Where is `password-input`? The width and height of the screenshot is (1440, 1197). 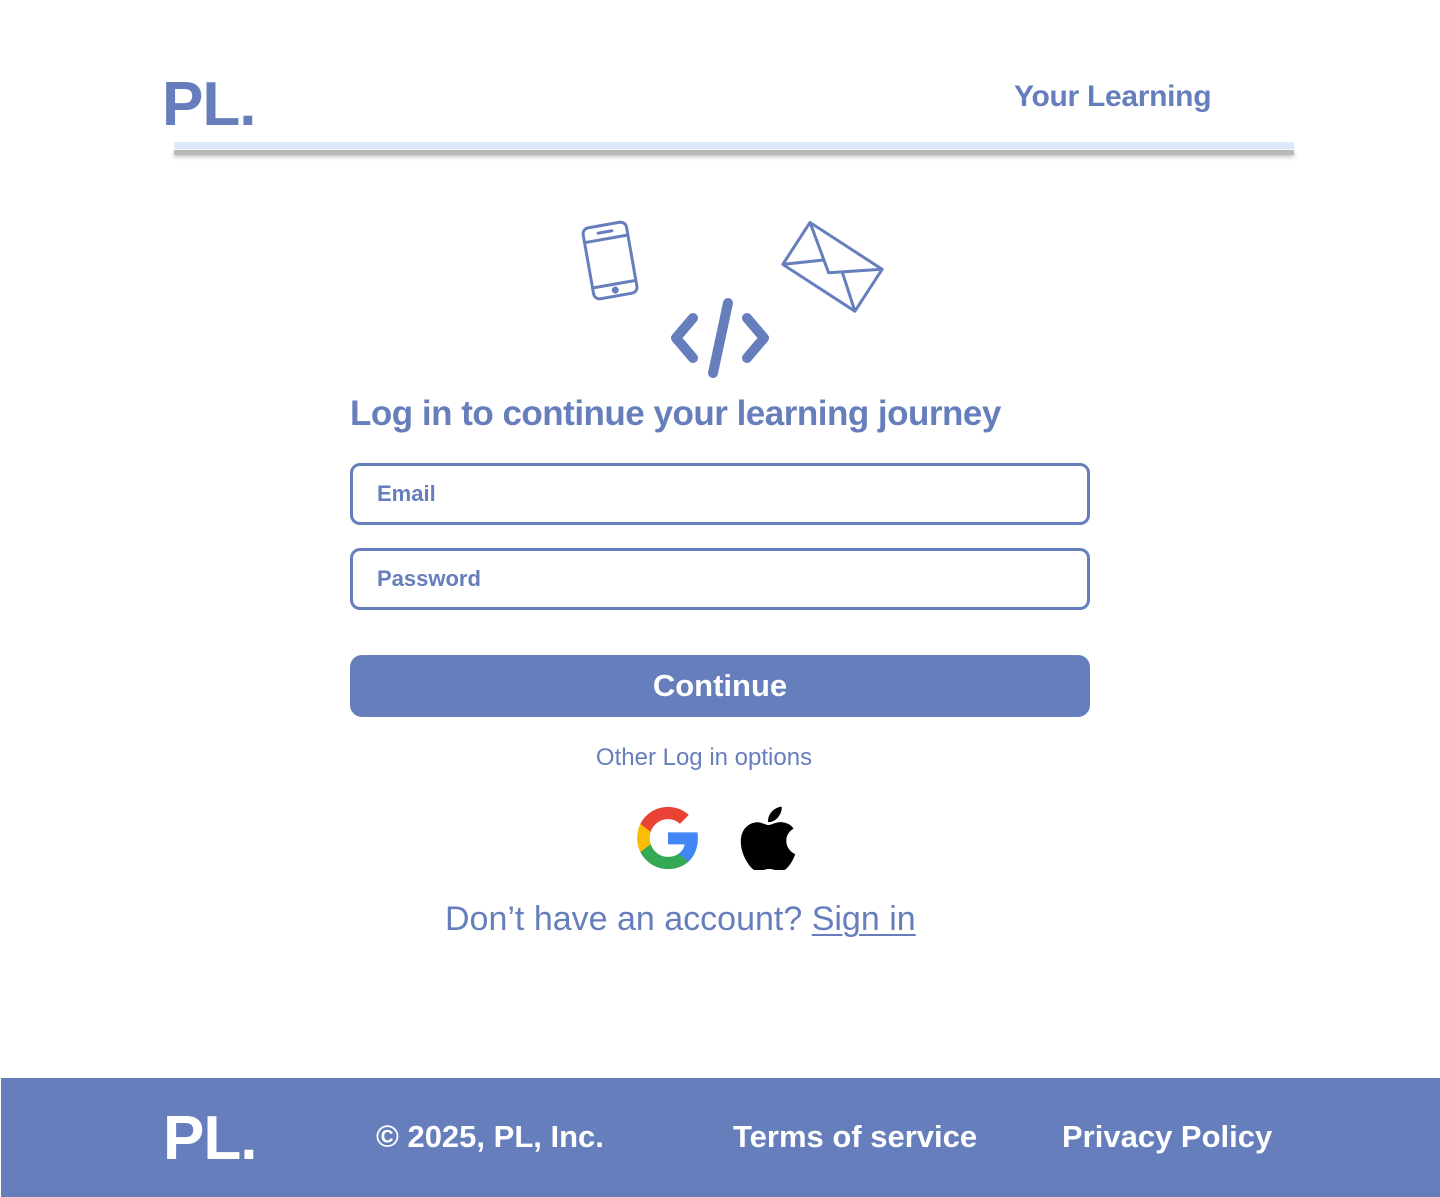
password-input is located at coordinates (732, 579).